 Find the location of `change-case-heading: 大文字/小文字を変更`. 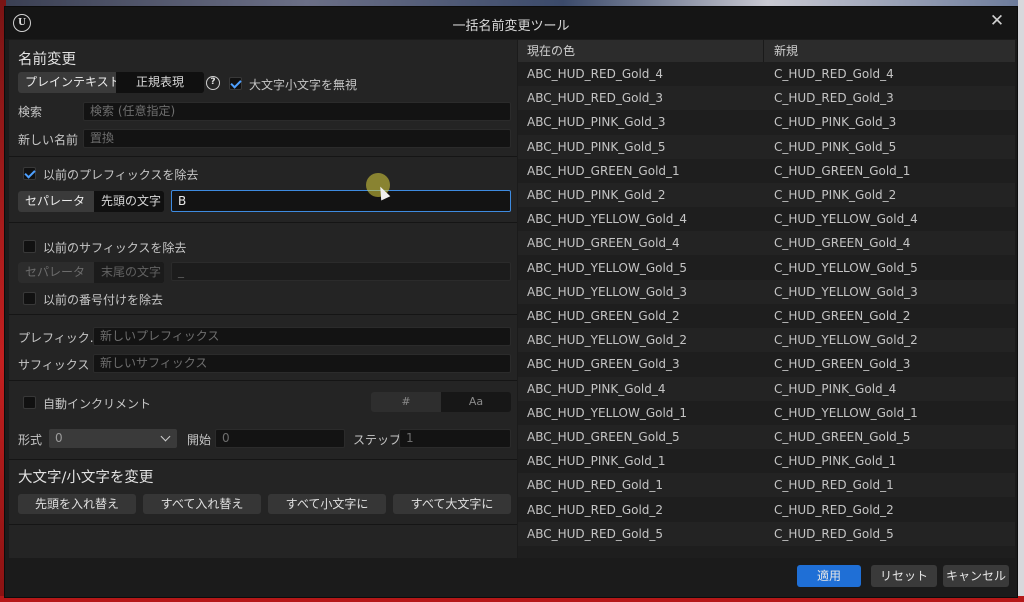

change-case-heading: 大文字/小文字を変更 is located at coordinates (86, 478).